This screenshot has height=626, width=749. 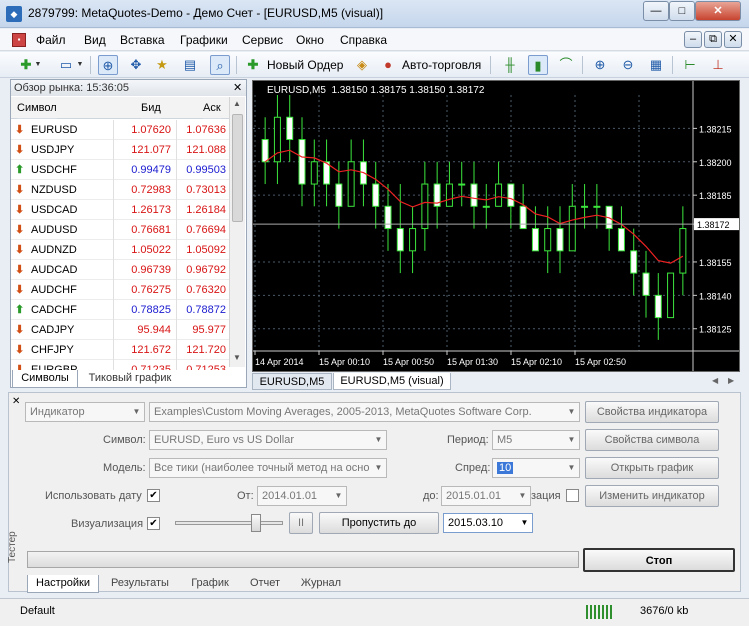 I want to click on ask-price: 0.78872, so click(x=206, y=310).